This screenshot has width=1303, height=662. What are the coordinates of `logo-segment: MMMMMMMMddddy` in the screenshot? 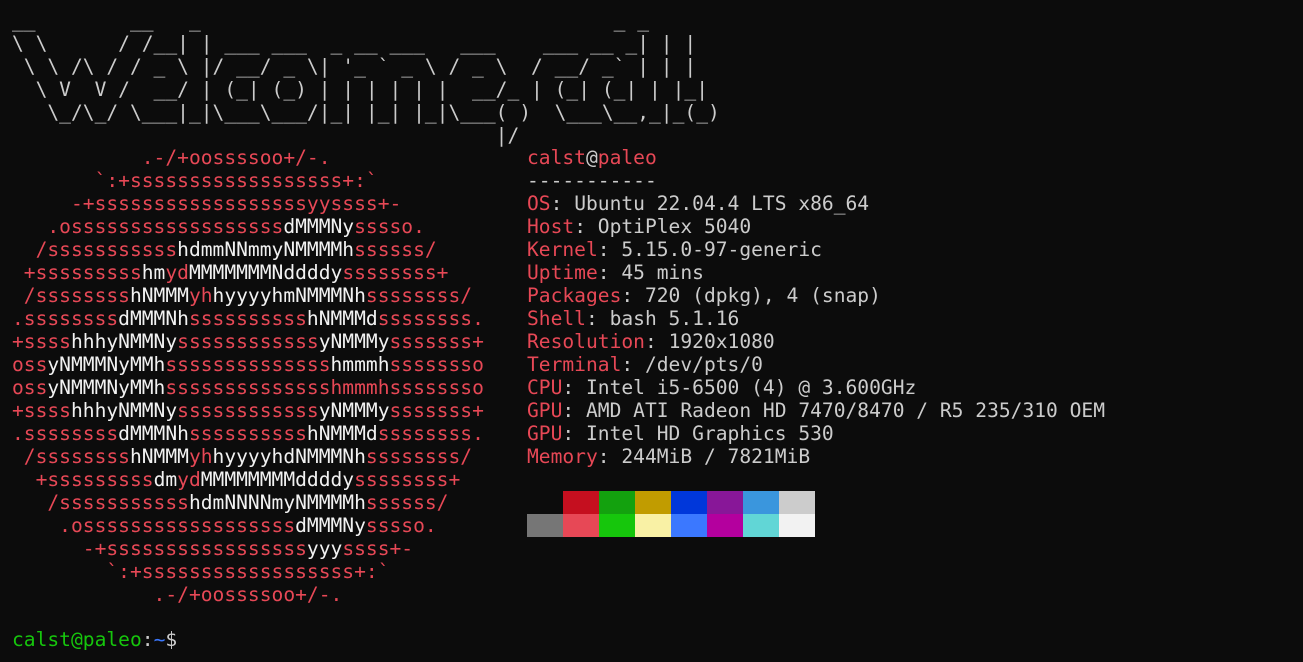 It's located at (277, 479).